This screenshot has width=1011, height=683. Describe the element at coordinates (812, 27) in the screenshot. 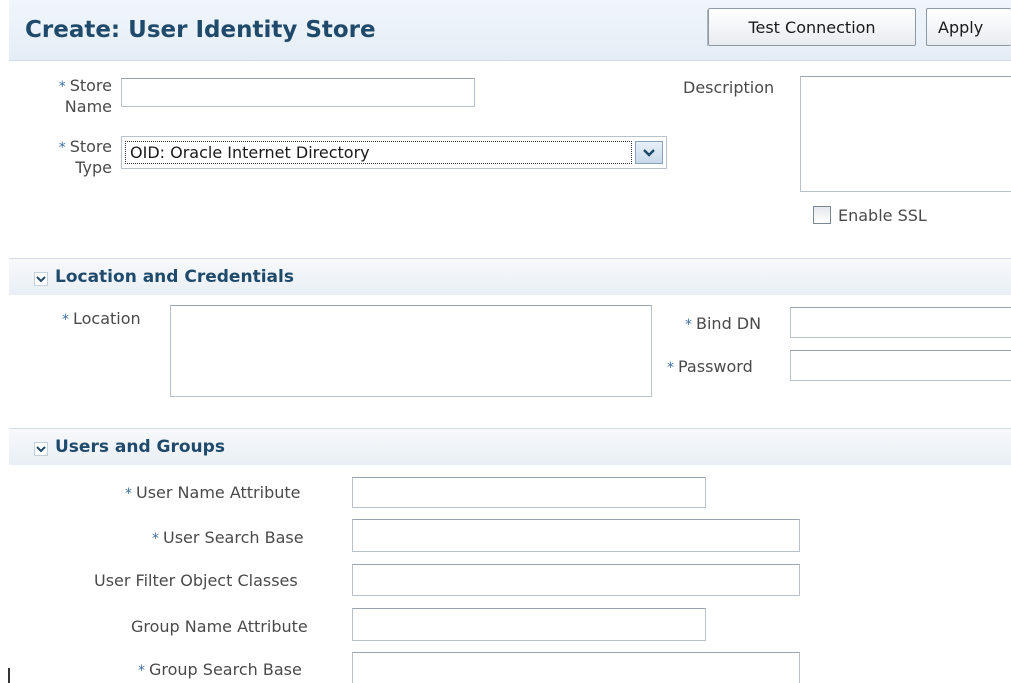

I see `test-connection-button: Test Connection` at that location.